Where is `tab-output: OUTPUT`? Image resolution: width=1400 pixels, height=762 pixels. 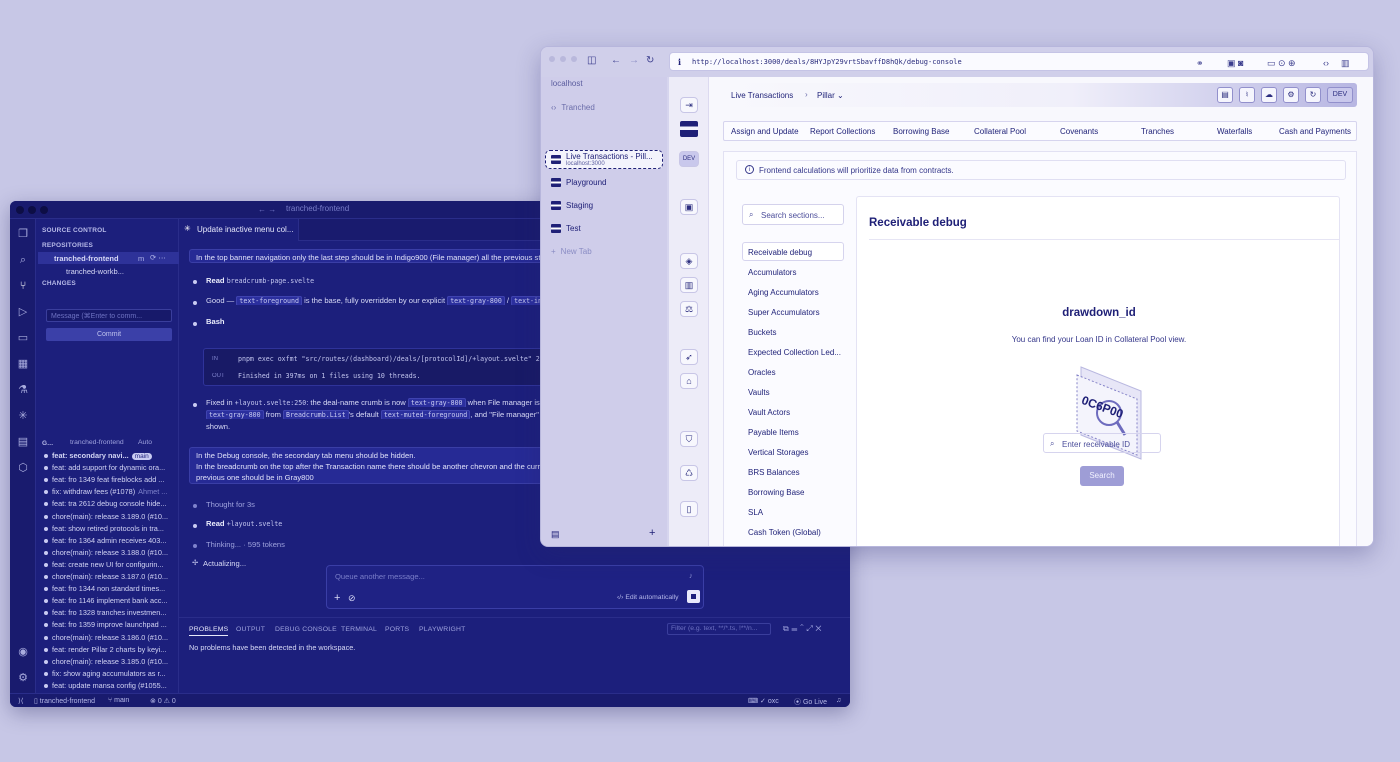 tab-output: OUTPUT is located at coordinates (250, 629).